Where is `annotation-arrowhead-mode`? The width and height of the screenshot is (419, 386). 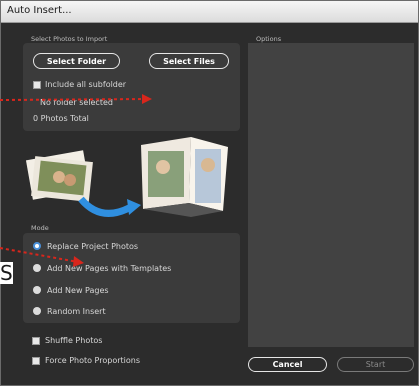
annotation-arrowhead-mode is located at coordinates (78, 261).